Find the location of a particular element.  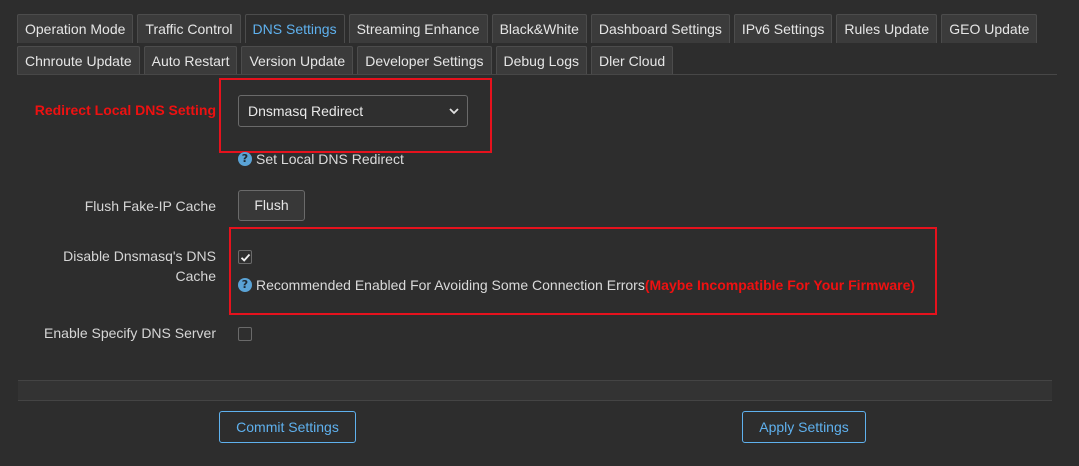

tab-black-white: Black&White is located at coordinates (539, 28).